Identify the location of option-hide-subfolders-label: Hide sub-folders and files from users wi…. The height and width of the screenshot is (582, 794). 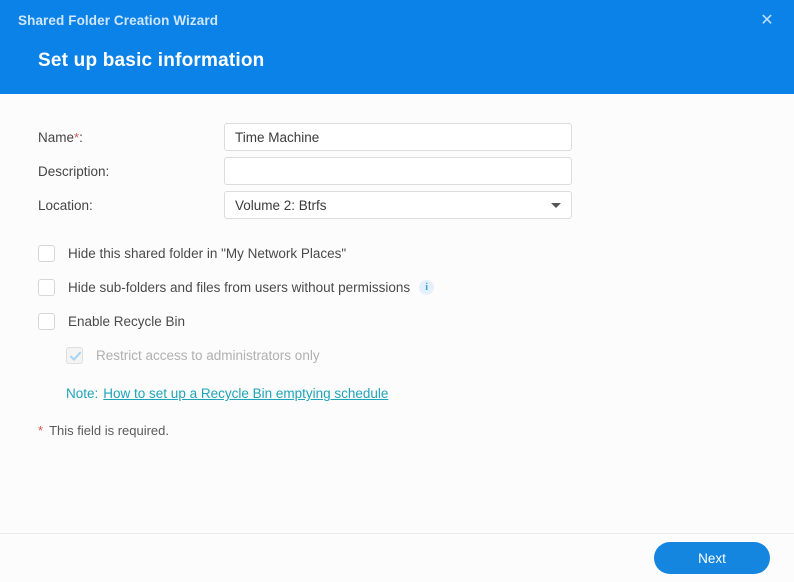
(239, 287).